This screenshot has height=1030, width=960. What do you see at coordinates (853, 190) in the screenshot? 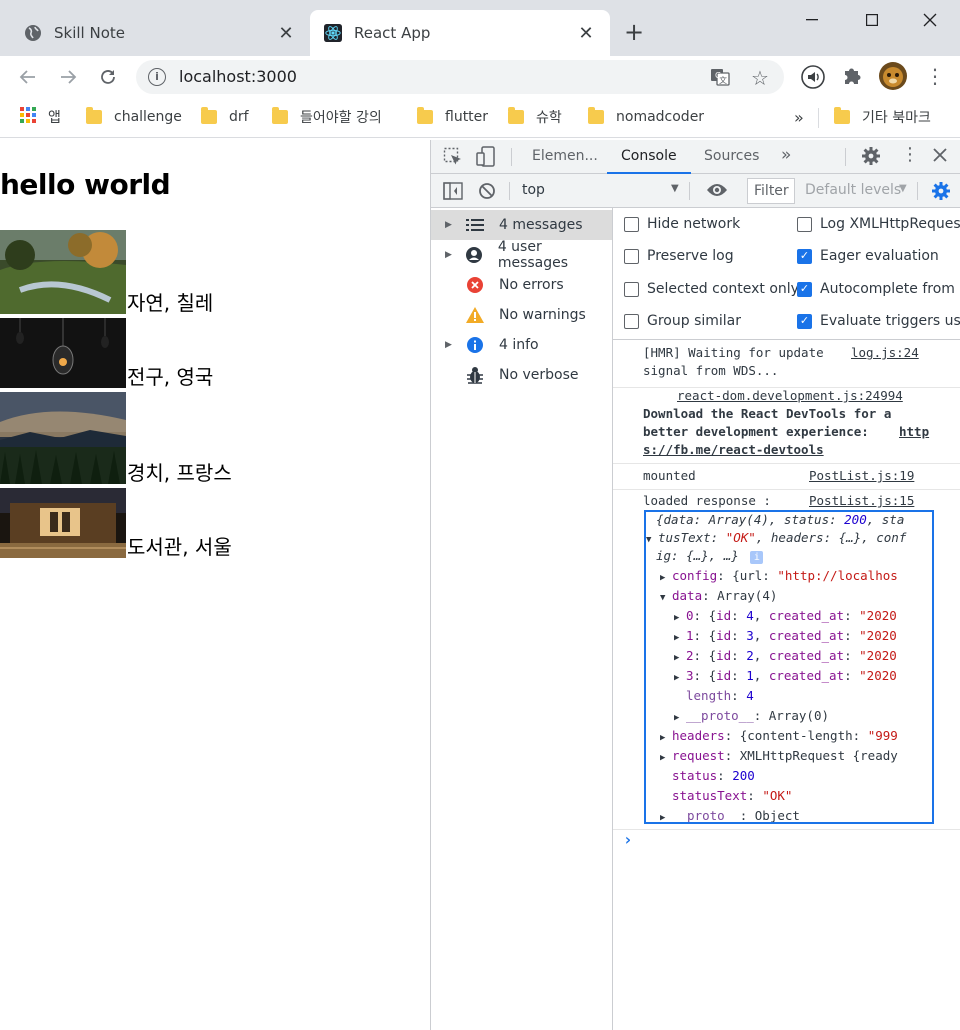
I see `log-levels-dropdown: Default levels` at bounding box center [853, 190].